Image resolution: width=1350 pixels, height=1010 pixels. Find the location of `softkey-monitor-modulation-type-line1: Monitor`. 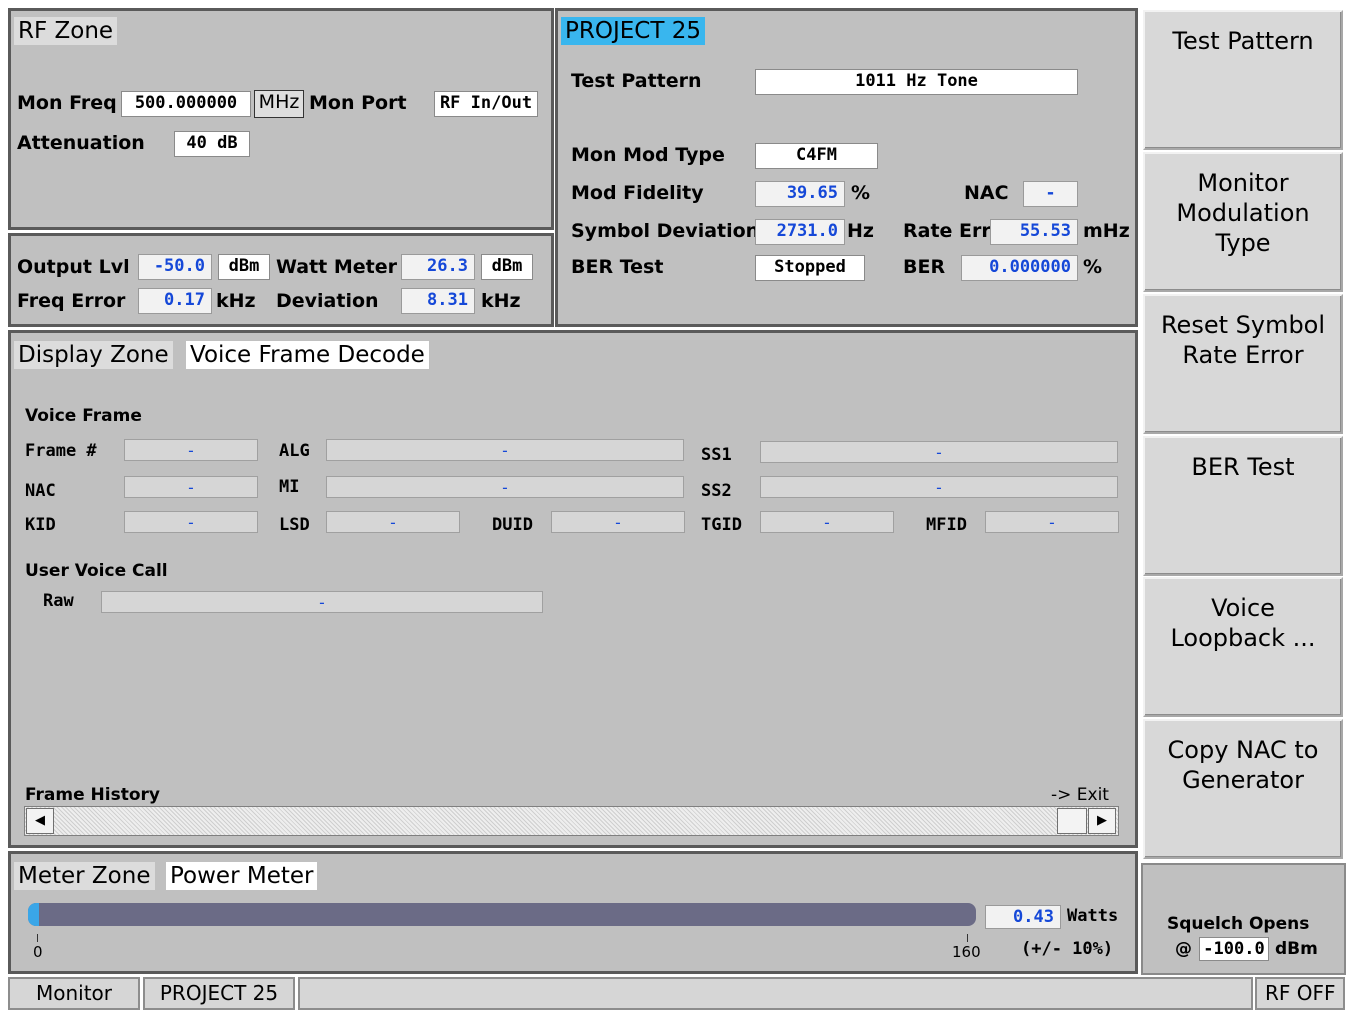

softkey-monitor-modulation-type-line1: Monitor is located at coordinates (1243, 183).